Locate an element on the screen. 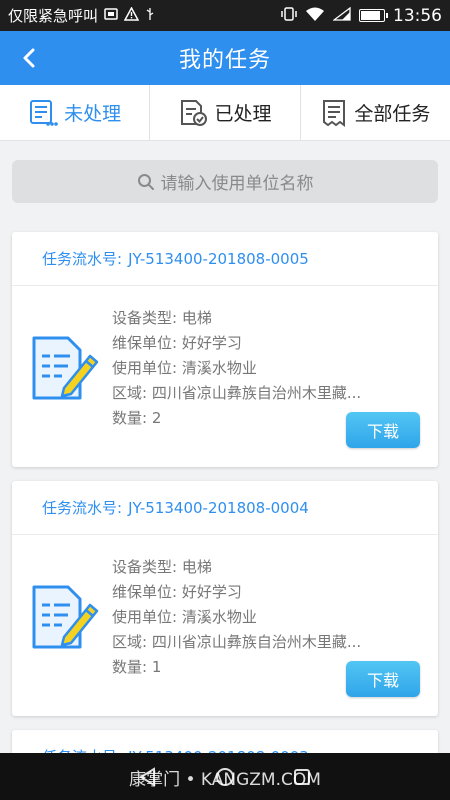  usb-icon is located at coordinates (150, 16).